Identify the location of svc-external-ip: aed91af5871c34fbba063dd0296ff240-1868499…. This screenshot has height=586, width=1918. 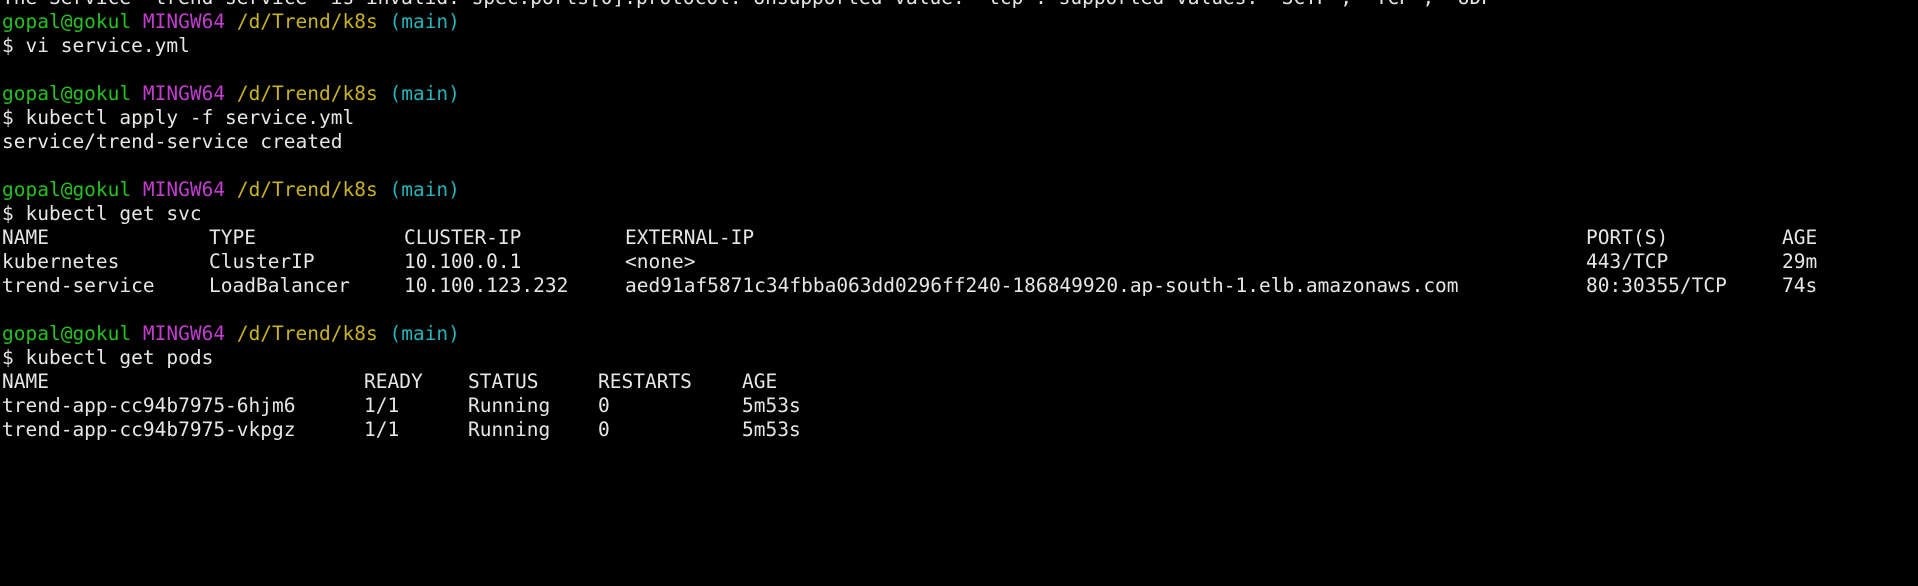
(1042, 285).